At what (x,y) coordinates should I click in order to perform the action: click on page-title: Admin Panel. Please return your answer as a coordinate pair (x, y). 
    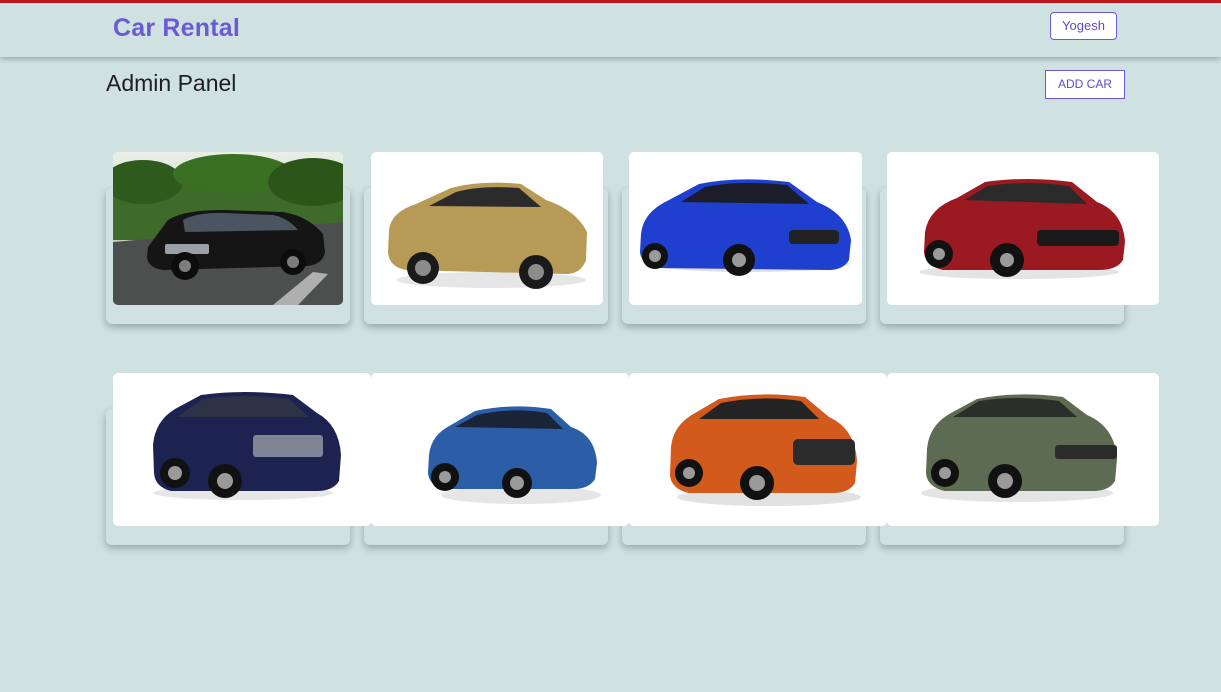
    Looking at the image, I should click on (171, 83).